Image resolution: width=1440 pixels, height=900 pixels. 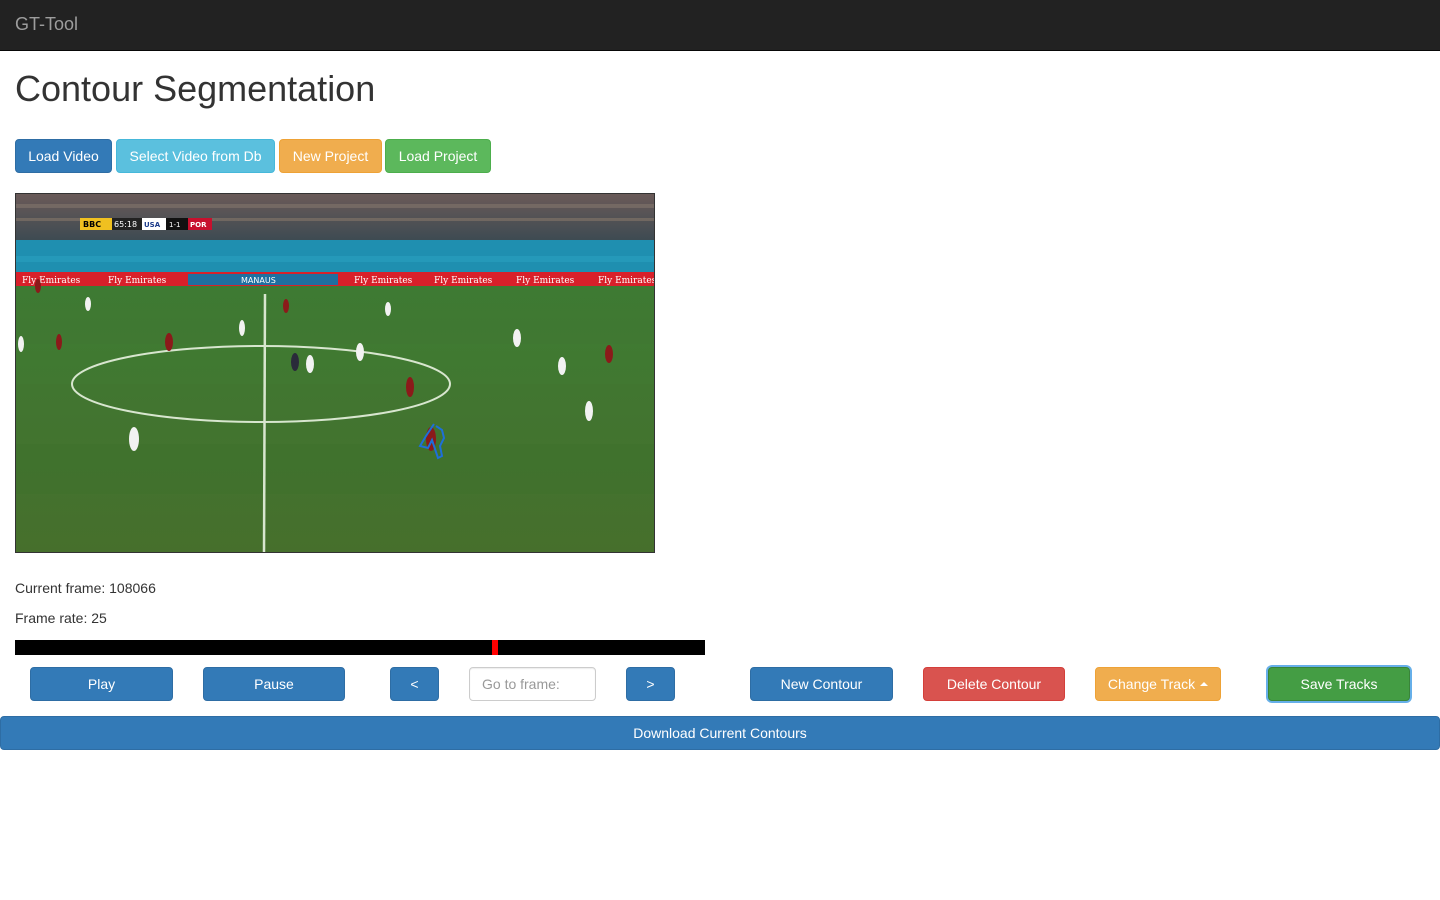 What do you see at coordinates (383, 281) in the screenshot?
I see `ad-text-3: Fly Emirates` at bounding box center [383, 281].